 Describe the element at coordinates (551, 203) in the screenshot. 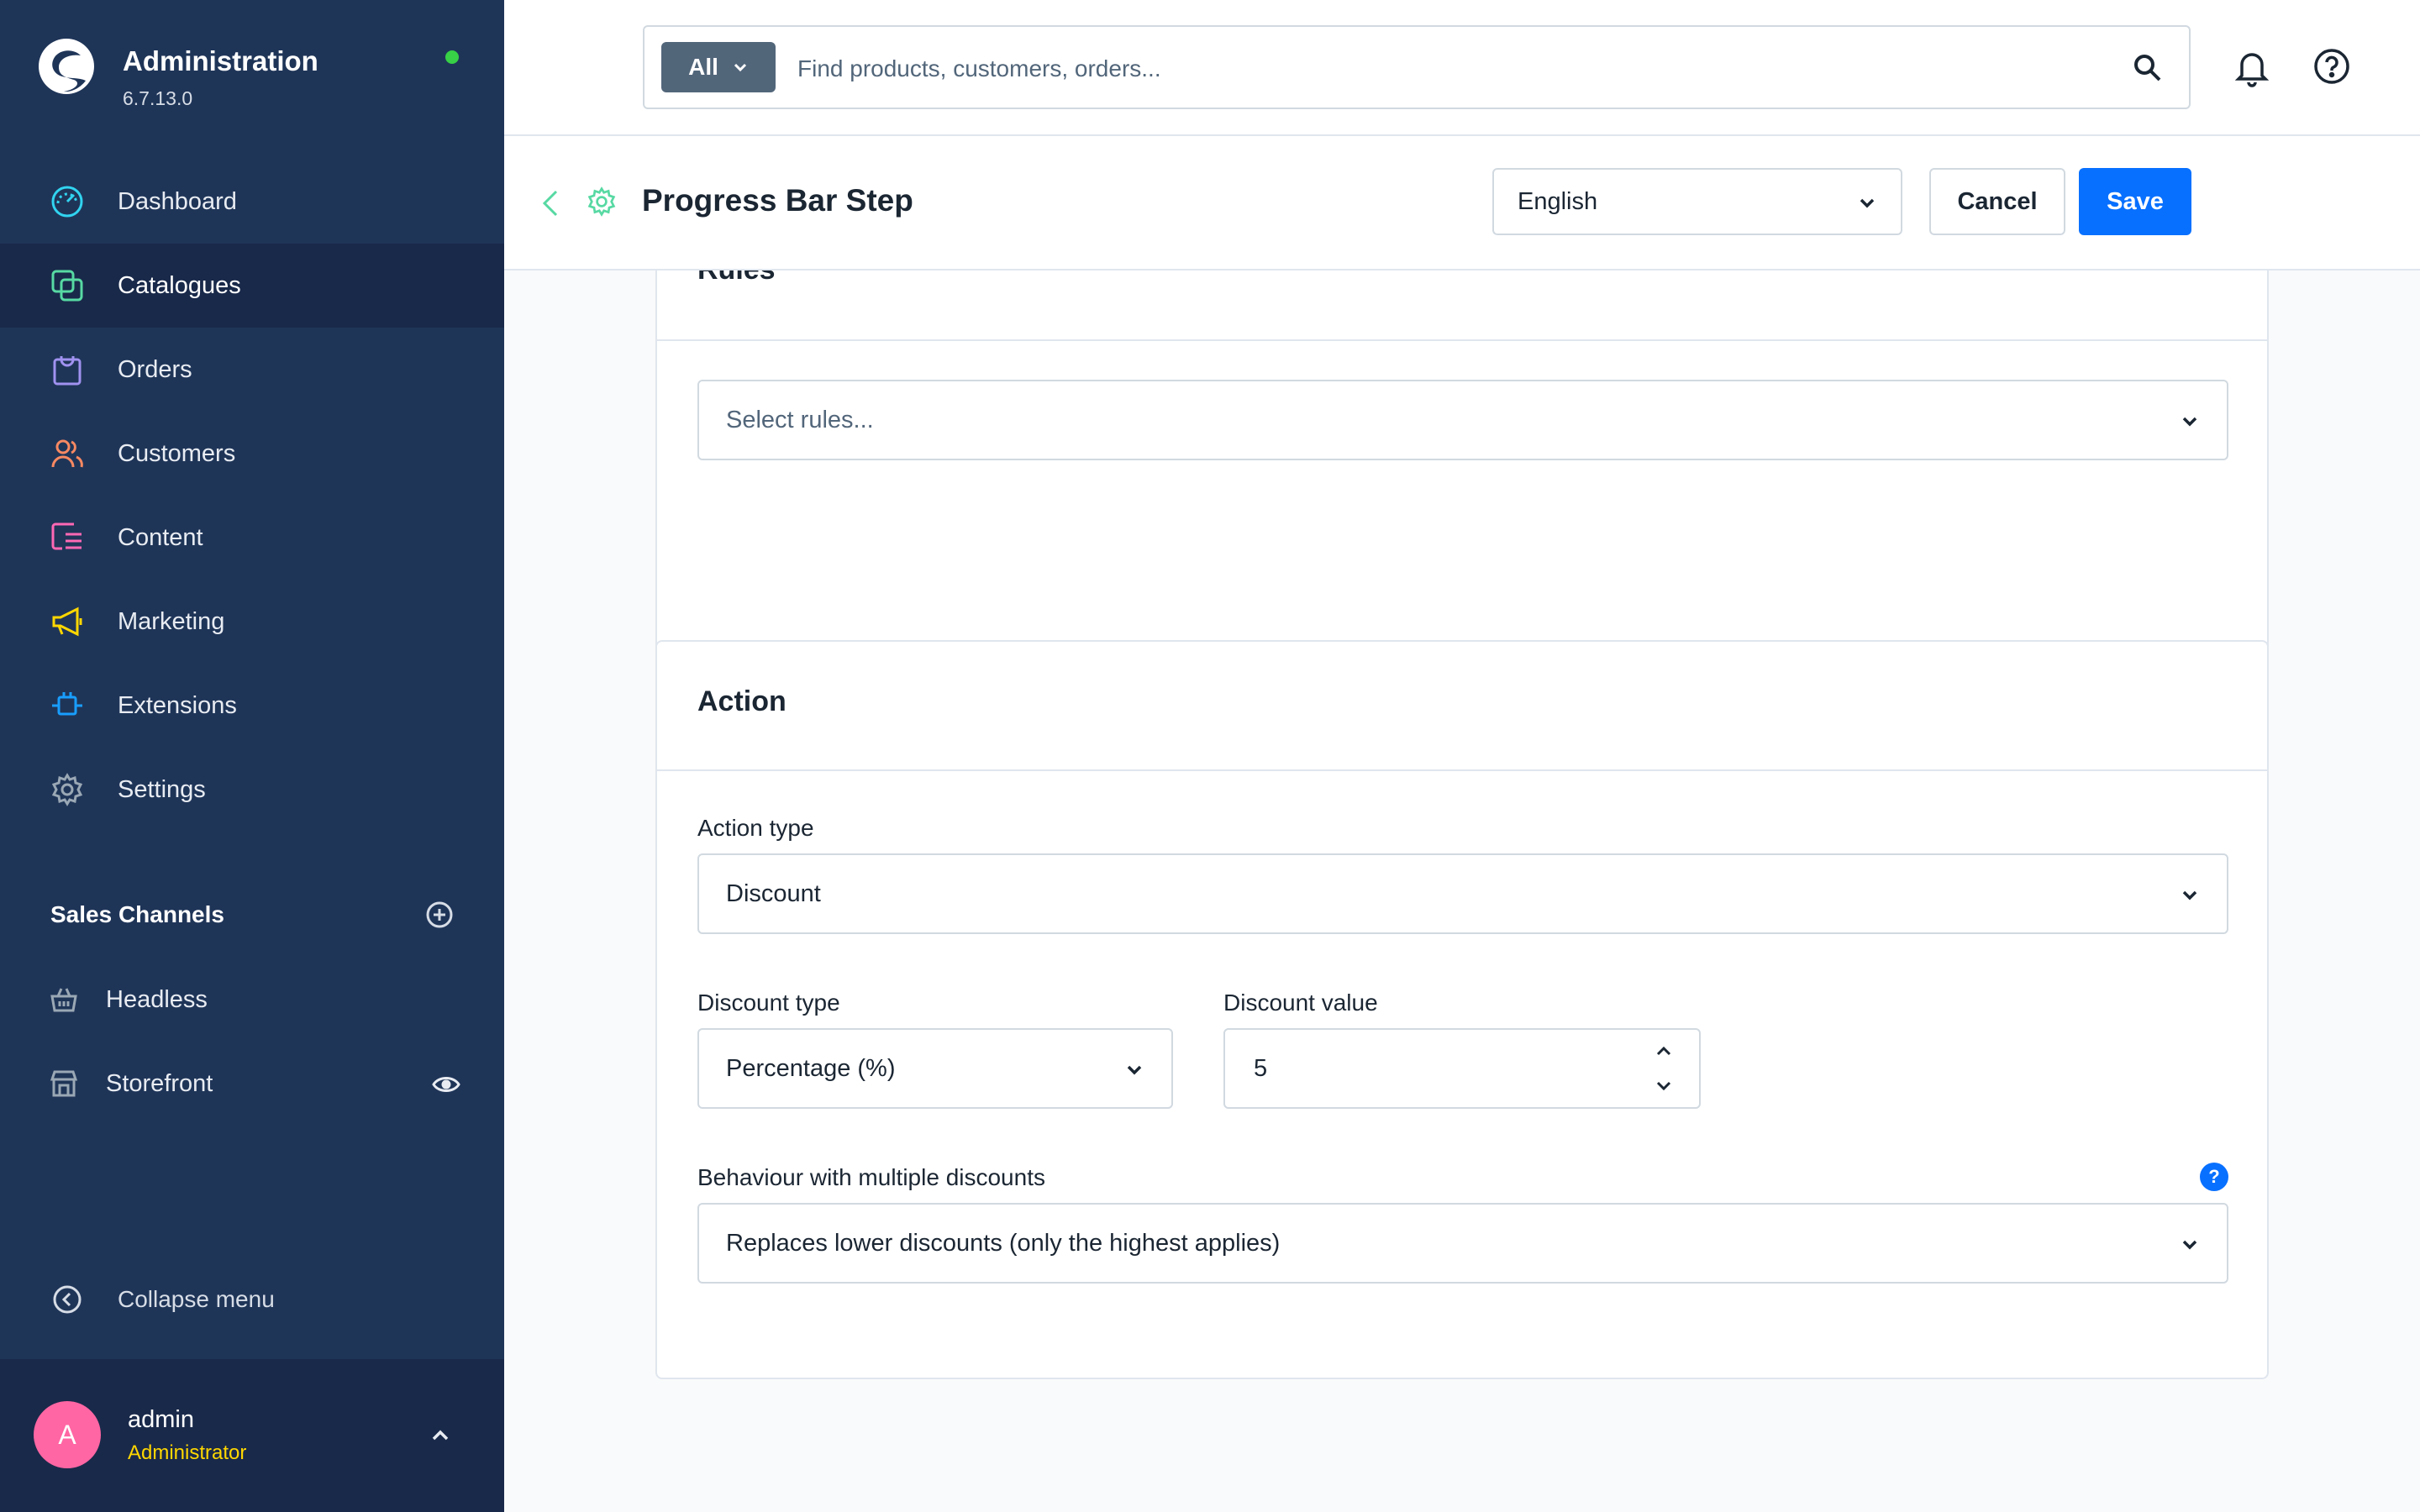

I see `back-arrow-icon` at that location.